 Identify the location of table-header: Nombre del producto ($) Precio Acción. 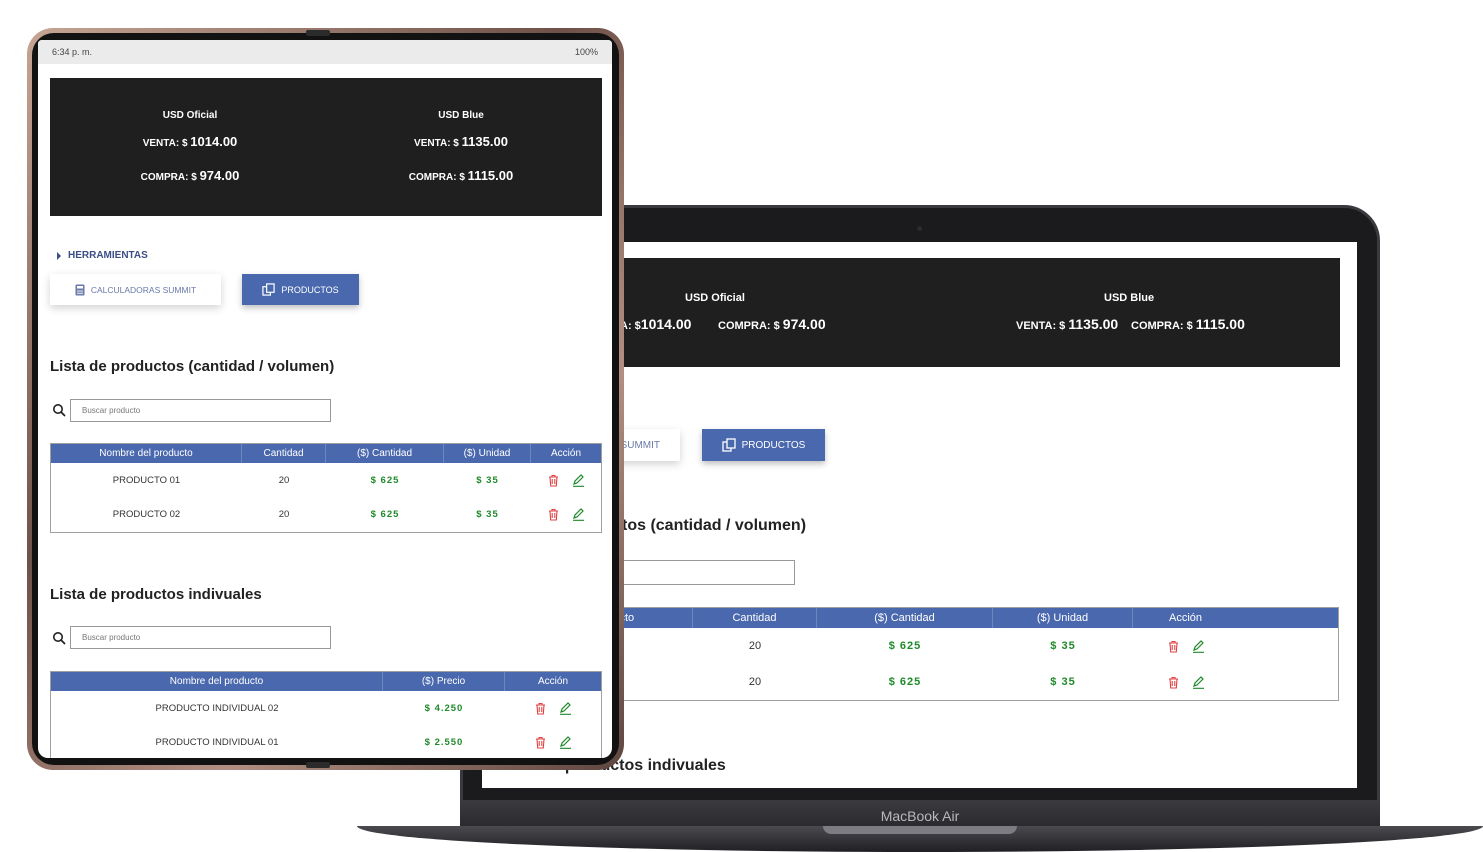
(326, 681).